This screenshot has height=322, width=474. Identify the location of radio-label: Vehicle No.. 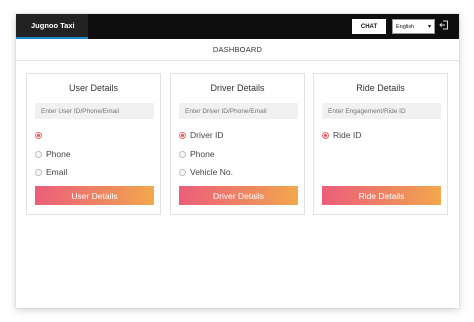
(211, 172).